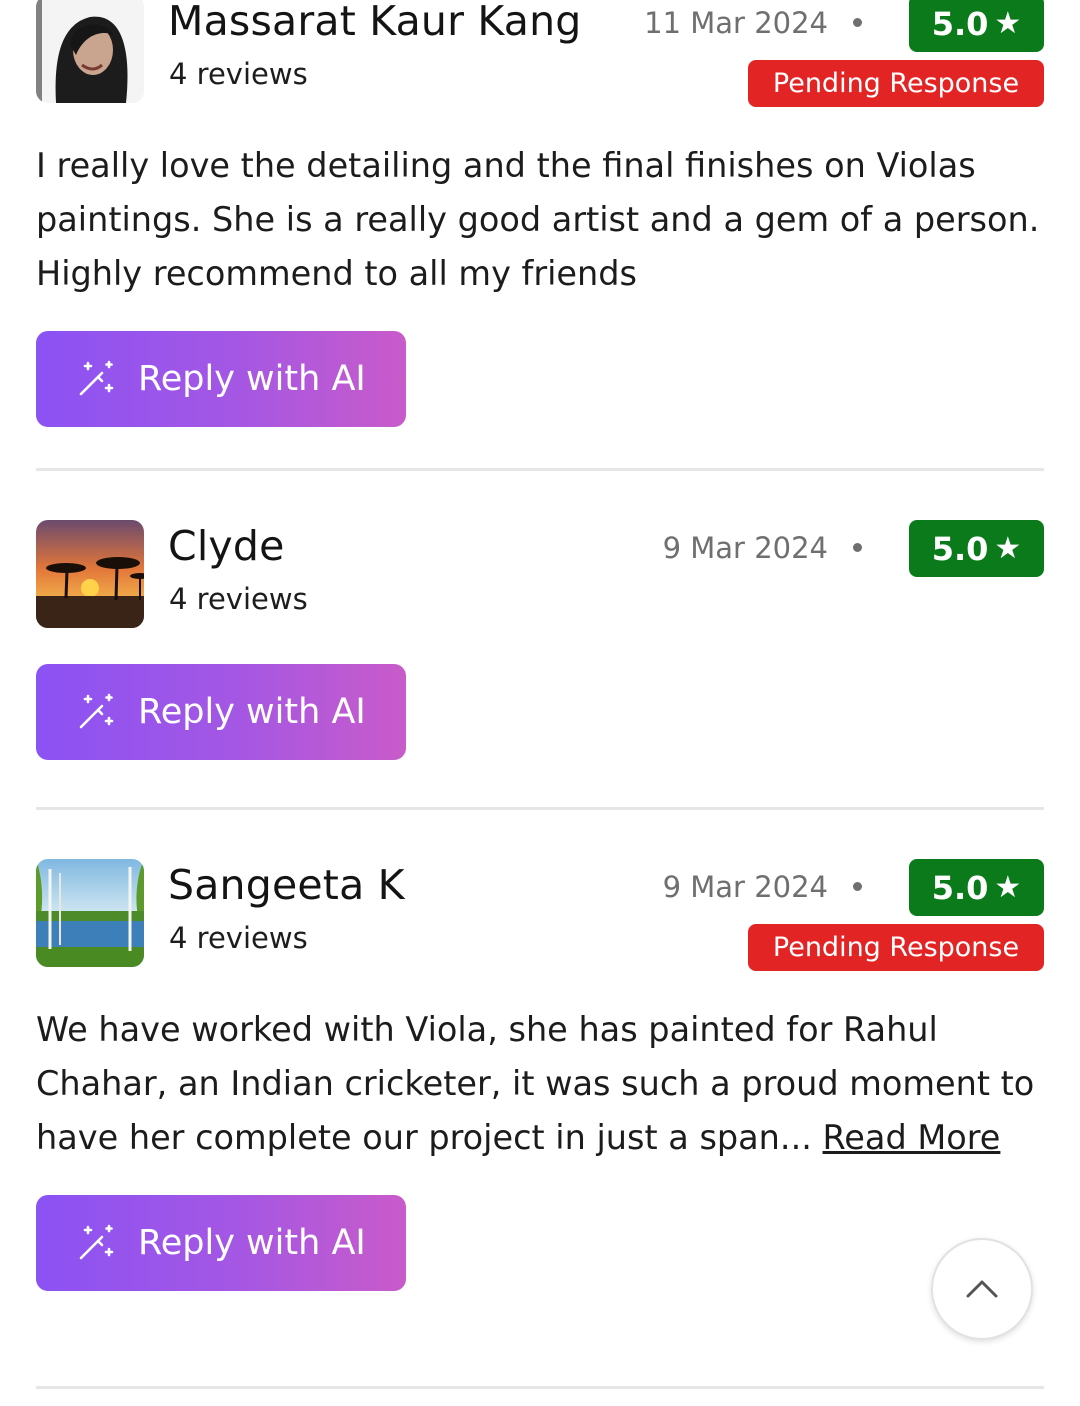 The width and height of the screenshot is (1080, 1406). What do you see at coordinates (540, 575) in the screenshot?
I see `review-header: Clyde 4 reviews 9 Mar 2024 5.0 ★` at bounding box center [540, 575].